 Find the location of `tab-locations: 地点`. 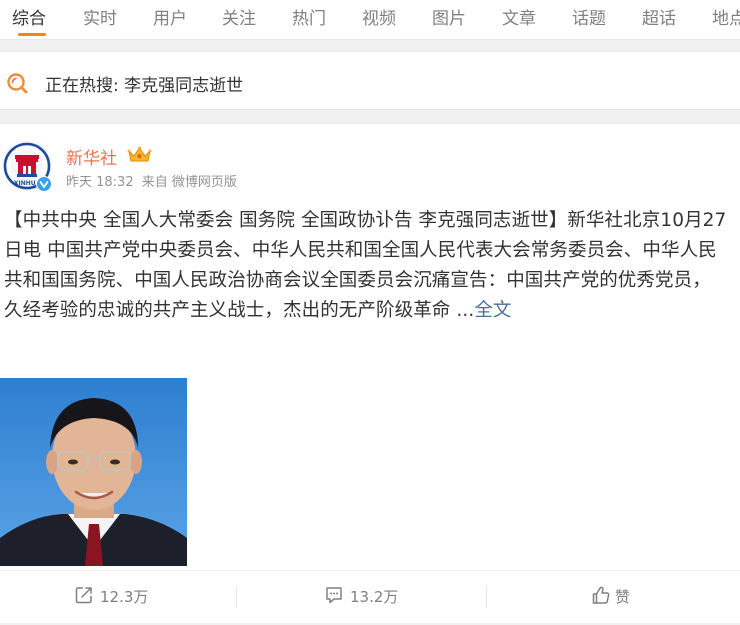

tab-locations: 地点 is located at coordinates (726, 16).